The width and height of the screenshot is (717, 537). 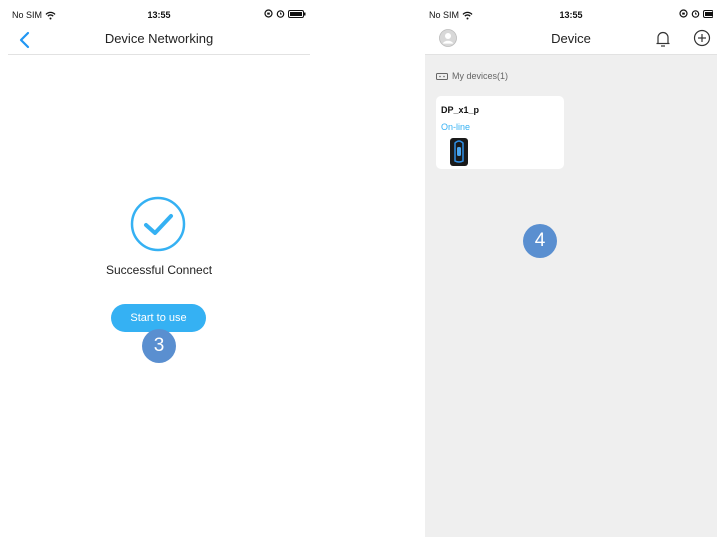 What do you see at coordinates (442, 76) in the screenshot?
I see `device-list-icon` at bounding box center [442, 76].